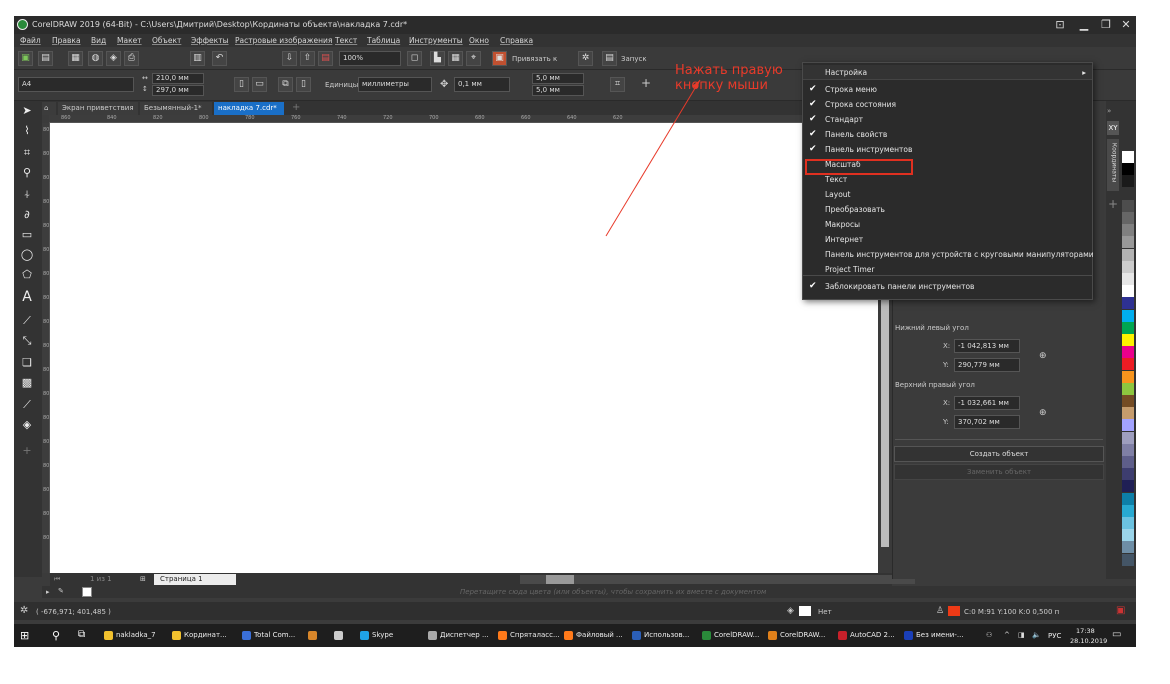 This screenshot has width=1170, height=684. I want to click on rectangle-tool-icon: ▭, so click(27, 235).